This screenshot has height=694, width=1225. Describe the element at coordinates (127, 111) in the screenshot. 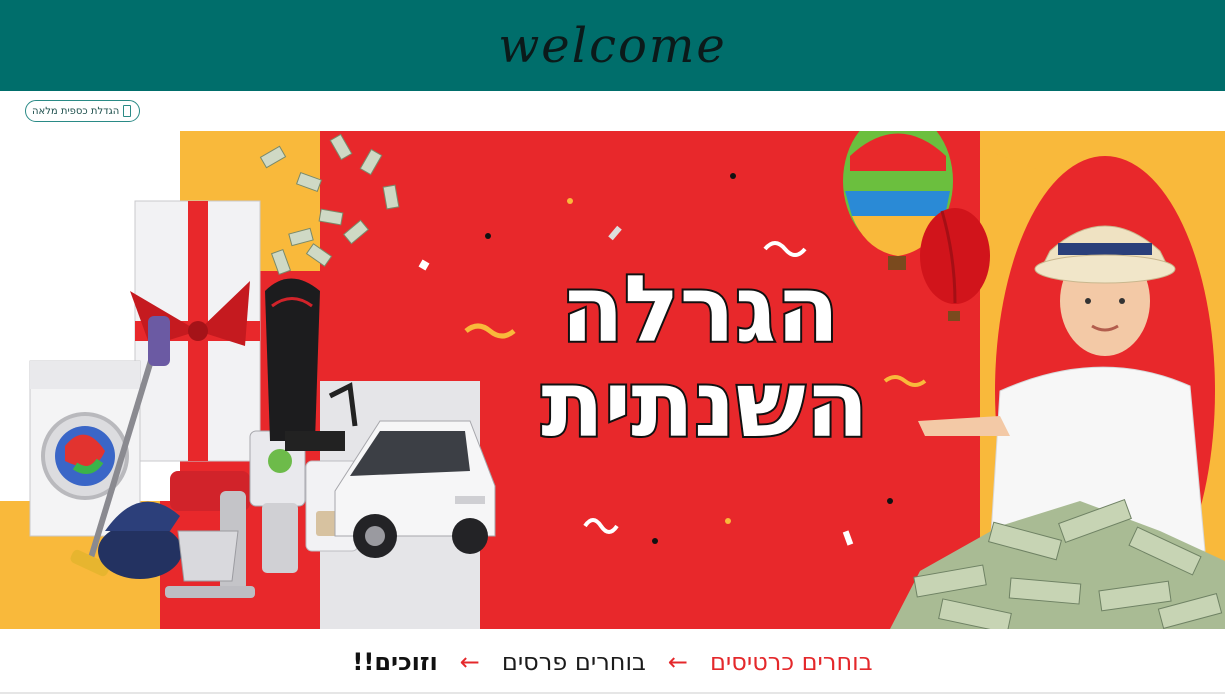

I see `phone-icon` at that location.